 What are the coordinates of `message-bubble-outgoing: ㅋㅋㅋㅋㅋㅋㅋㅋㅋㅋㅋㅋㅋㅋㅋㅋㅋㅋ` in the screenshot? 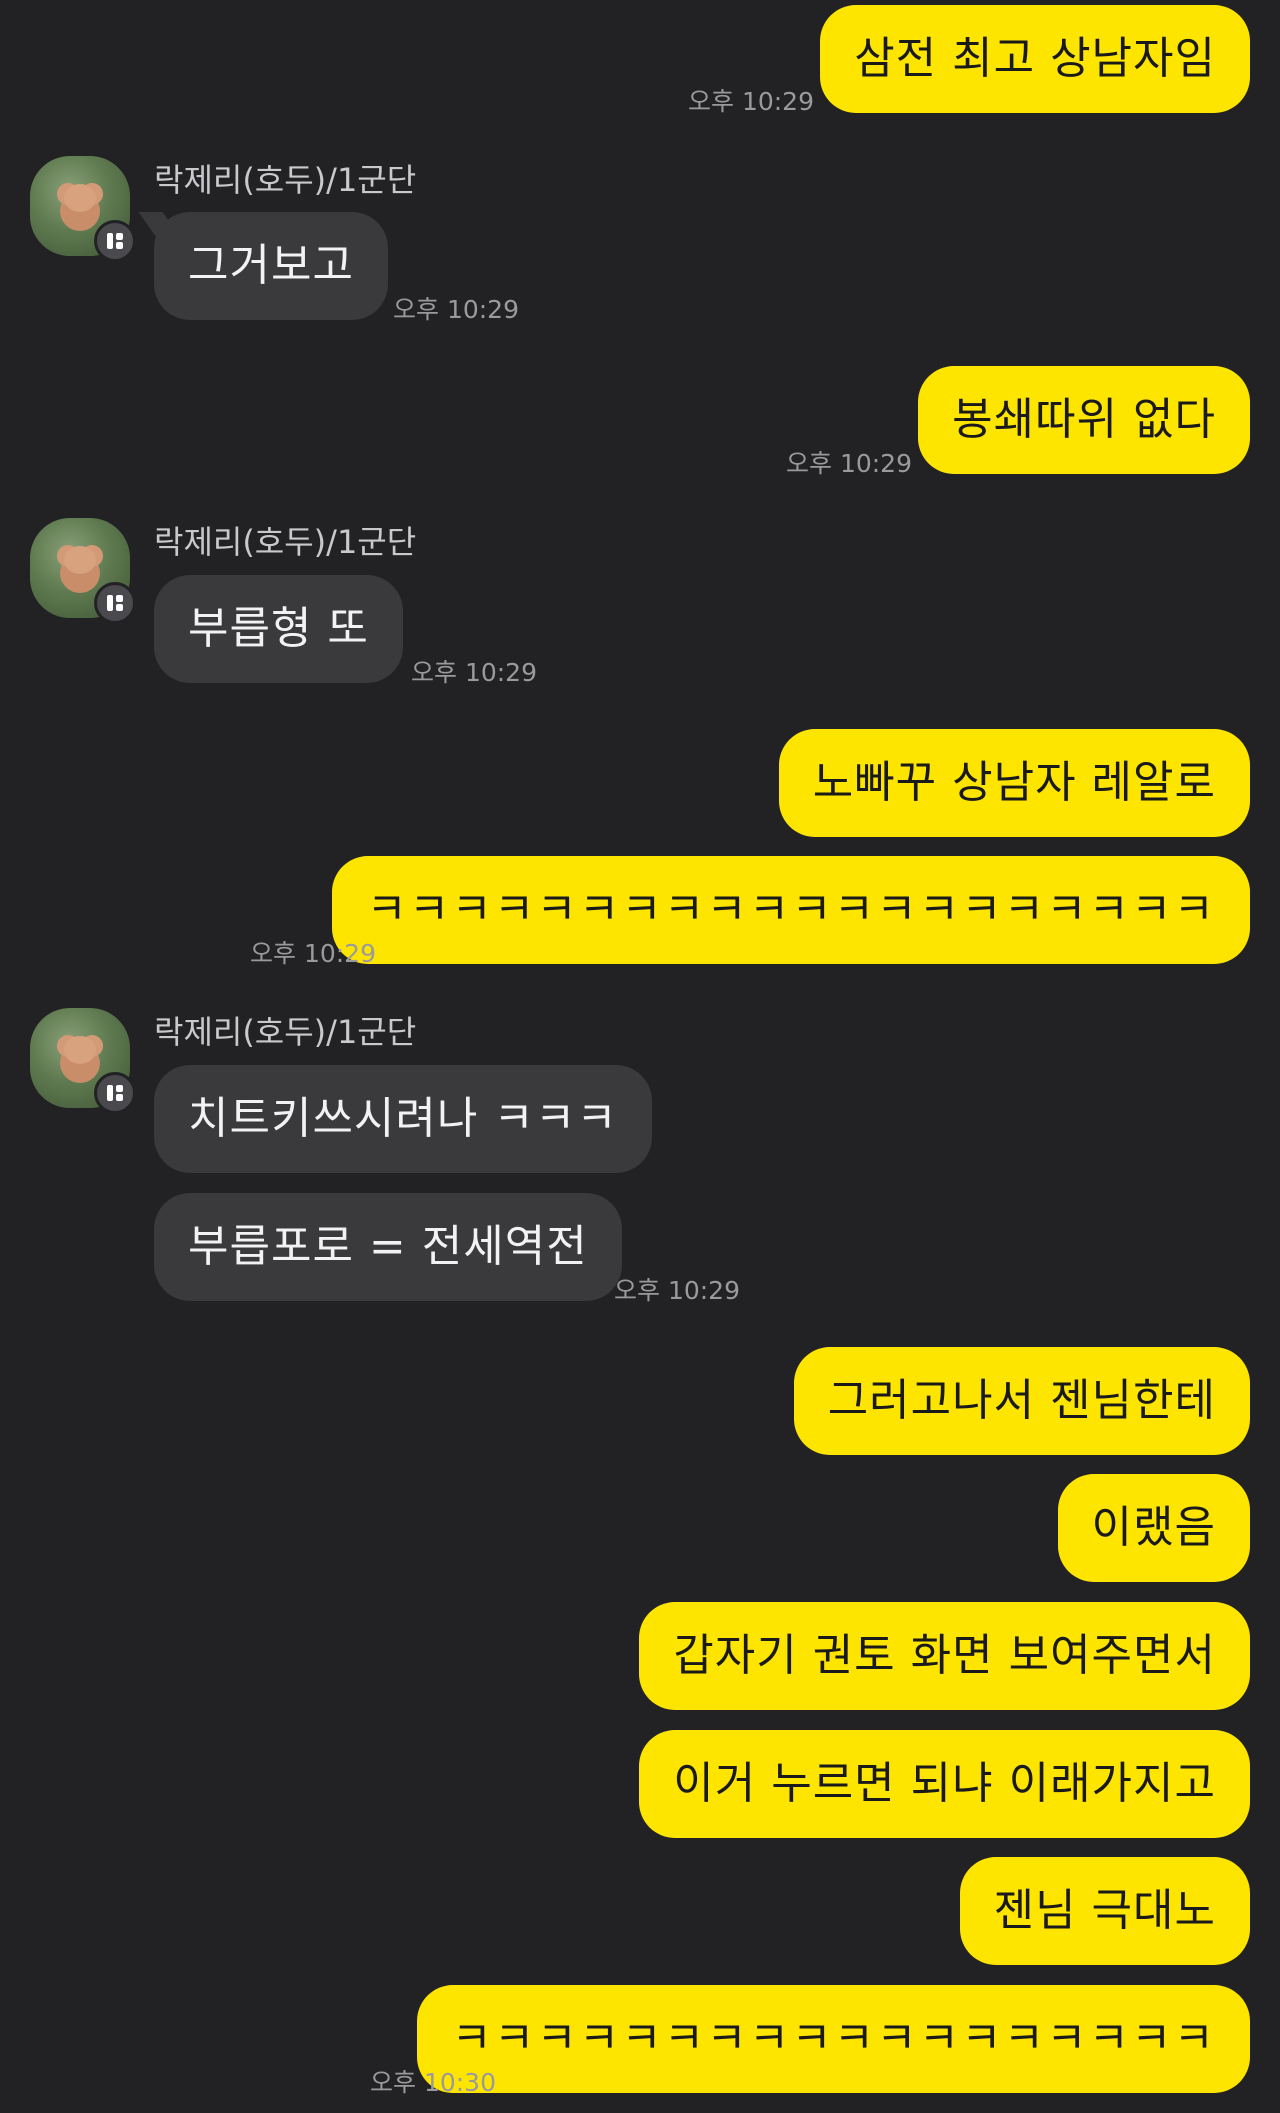 It's located at (833, 2039).